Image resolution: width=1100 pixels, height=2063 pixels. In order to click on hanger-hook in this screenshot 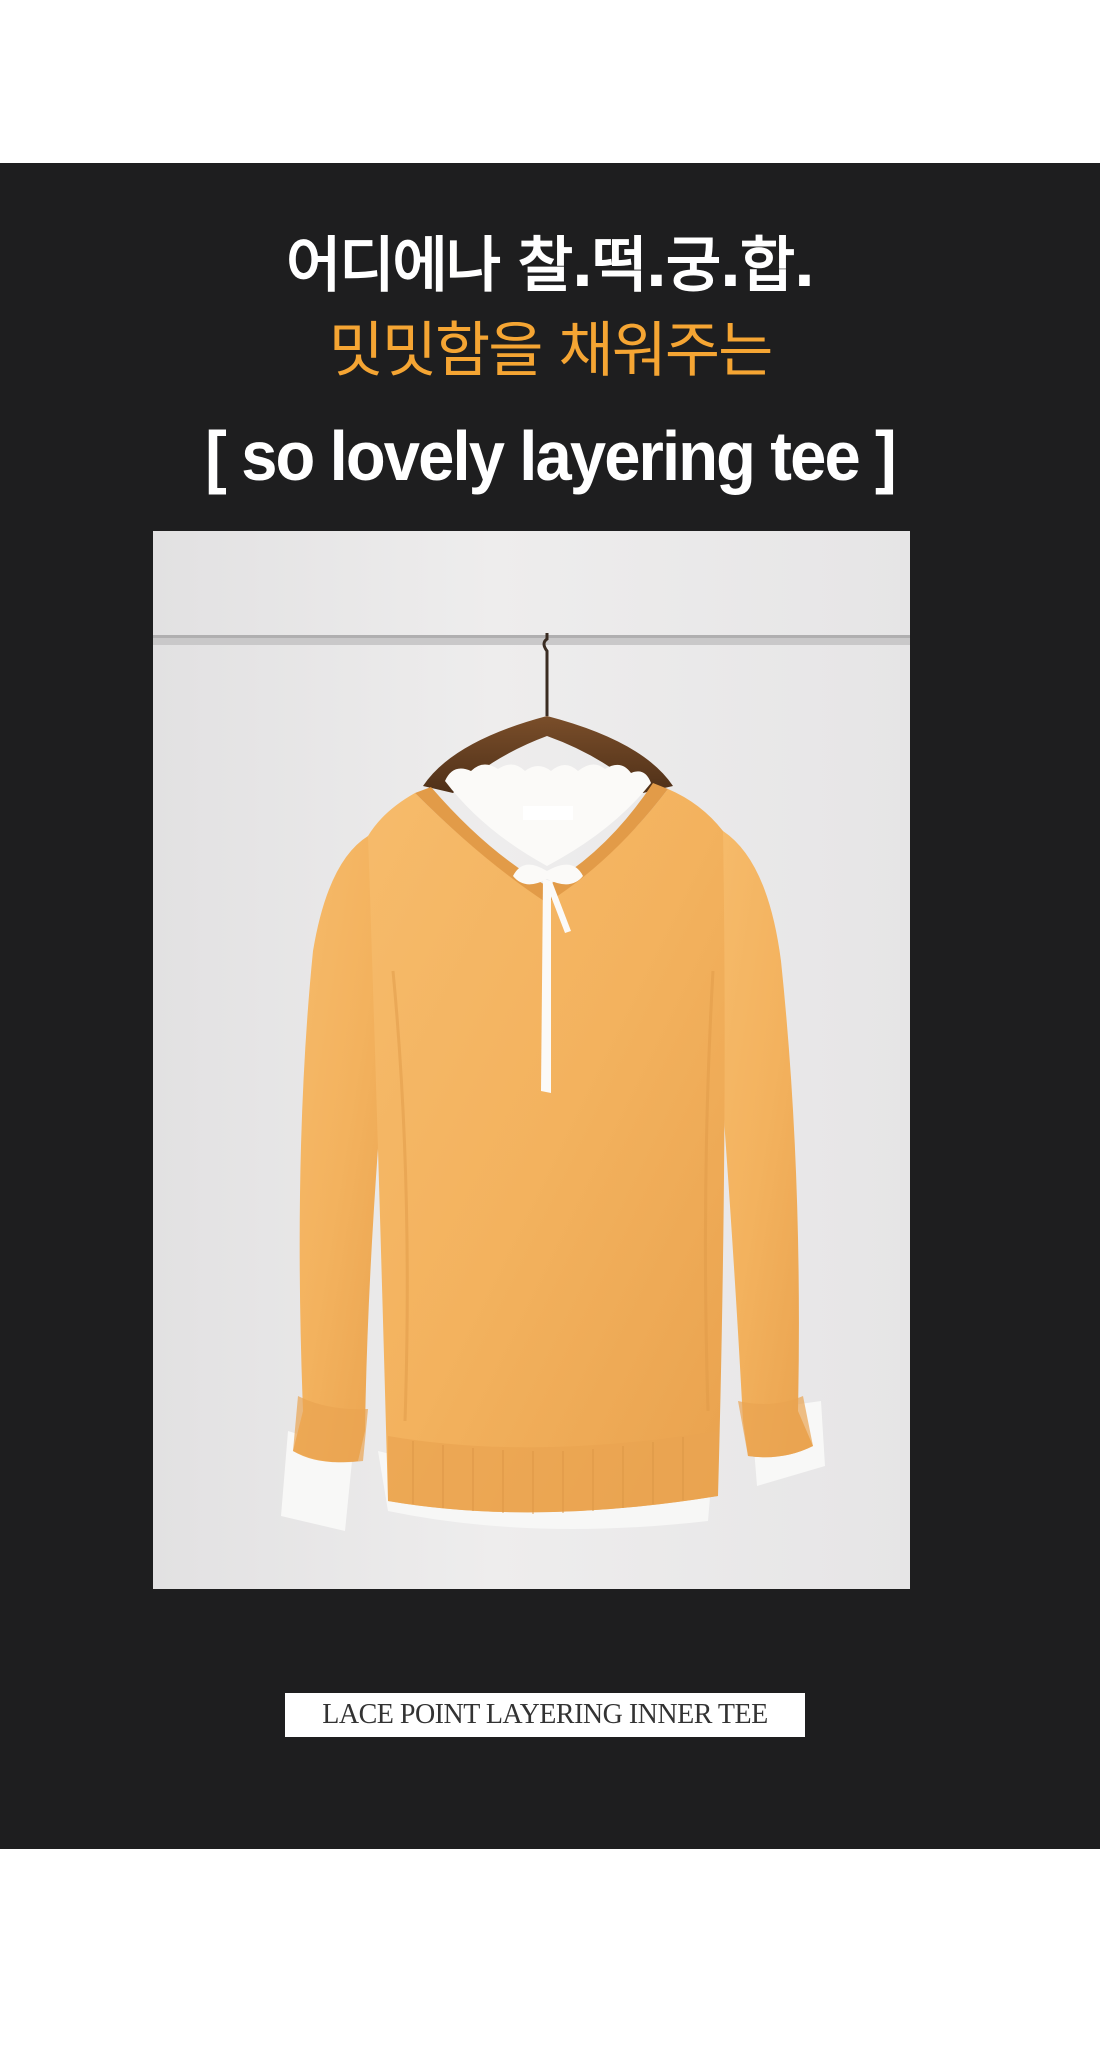, I will do `click(545, 674)`.